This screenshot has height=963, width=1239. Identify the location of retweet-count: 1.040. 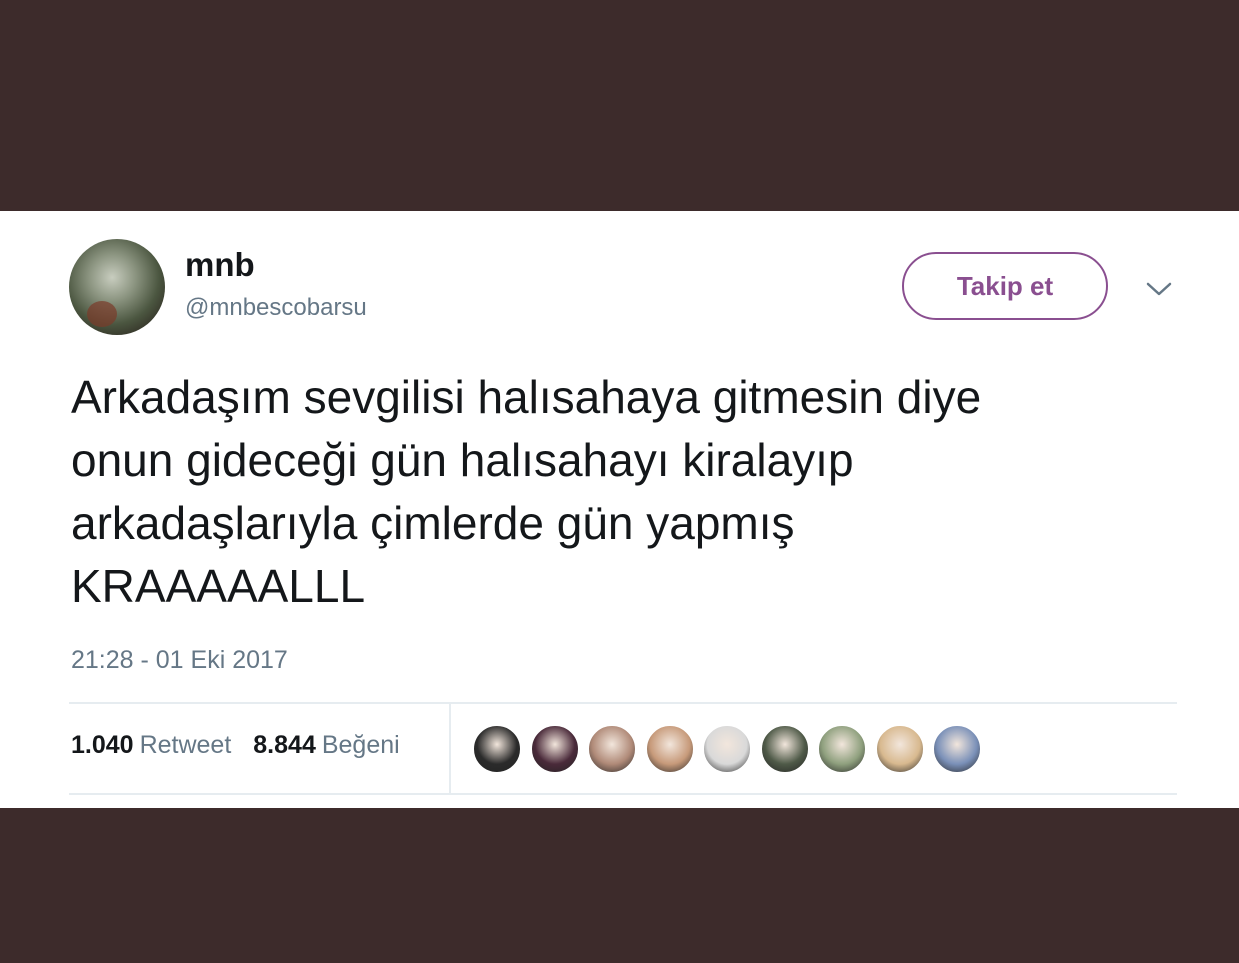
(102, 745).